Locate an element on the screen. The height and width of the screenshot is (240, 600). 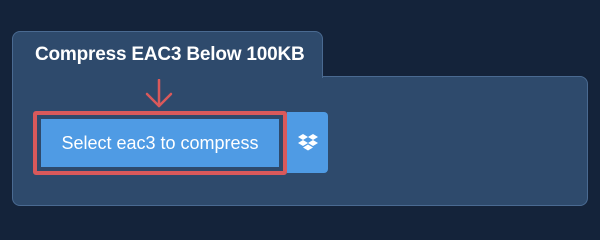
dropbox-button is located at coordinates (307, 142).